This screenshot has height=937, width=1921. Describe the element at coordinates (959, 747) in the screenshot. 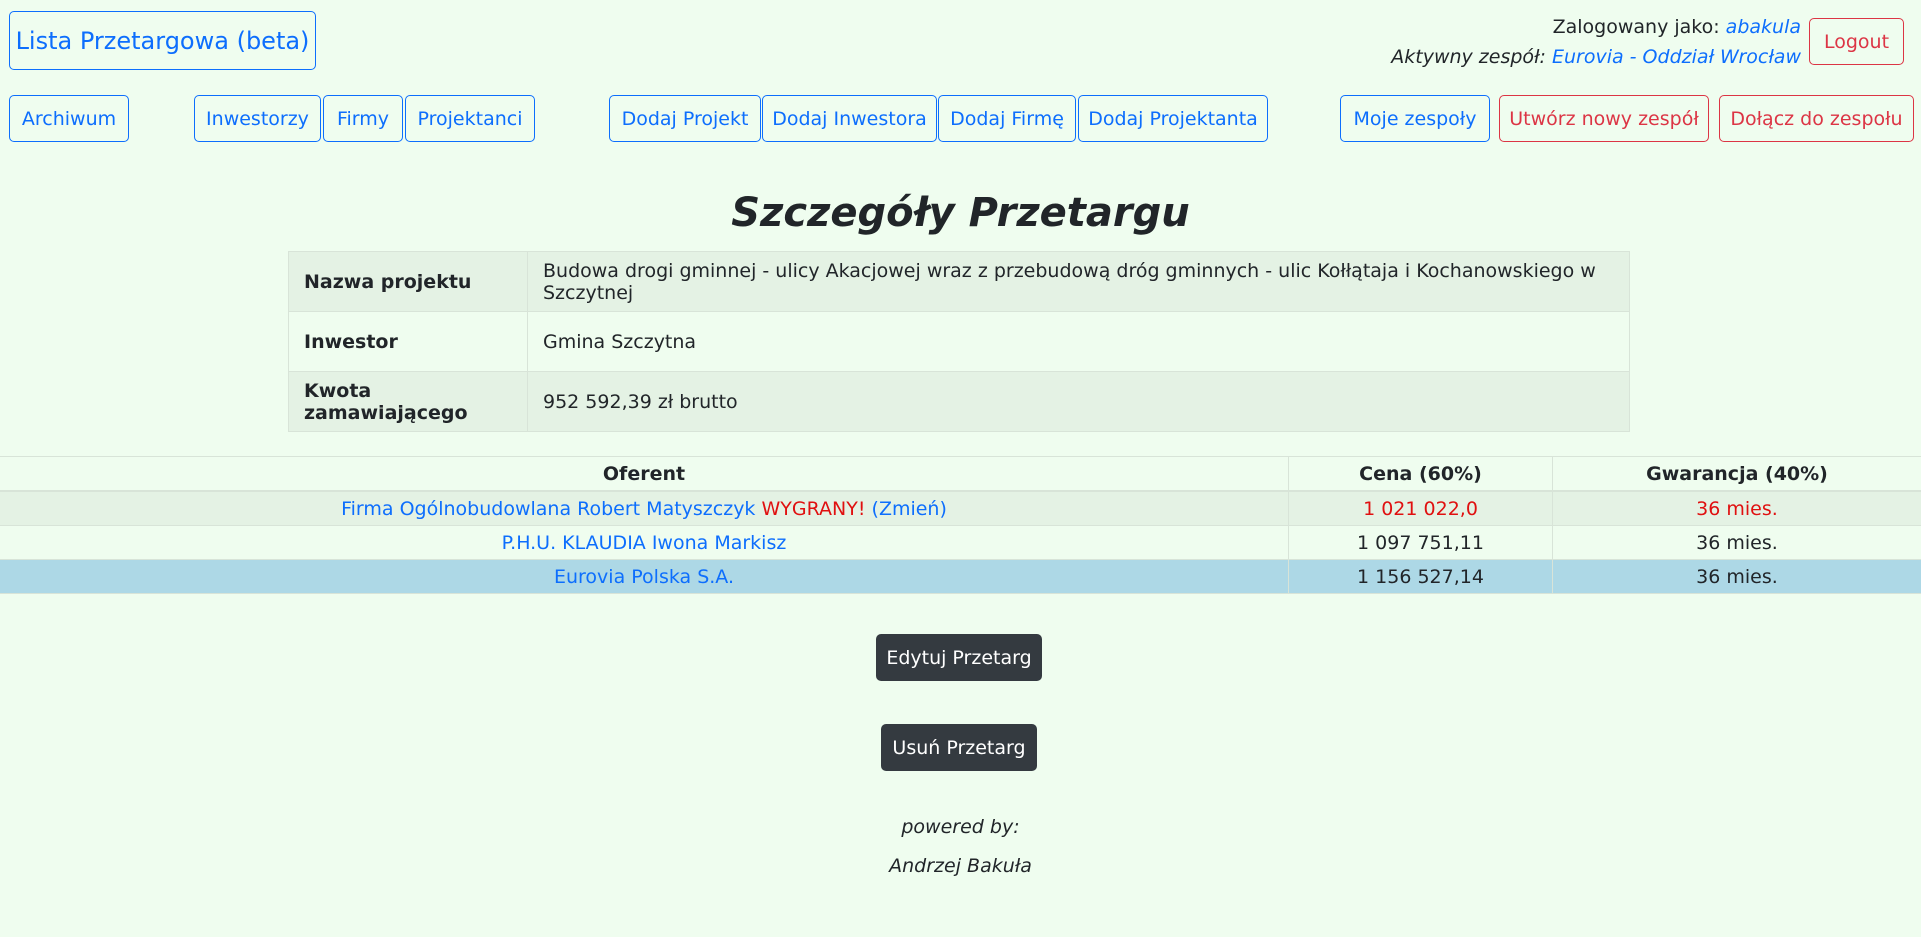

I see `delete-tender-button: Usuń Przetarg` at that location.